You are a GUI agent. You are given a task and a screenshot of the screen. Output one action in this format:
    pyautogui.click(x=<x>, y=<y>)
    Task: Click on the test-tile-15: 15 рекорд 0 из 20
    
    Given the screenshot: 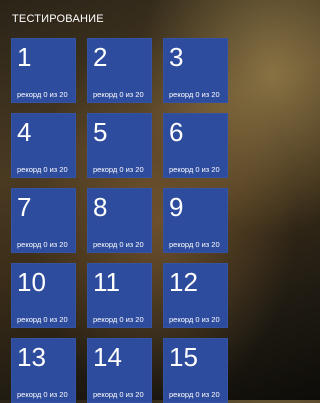 What is the action you would take?
    pyautogui.click(x=195, y=370)
    